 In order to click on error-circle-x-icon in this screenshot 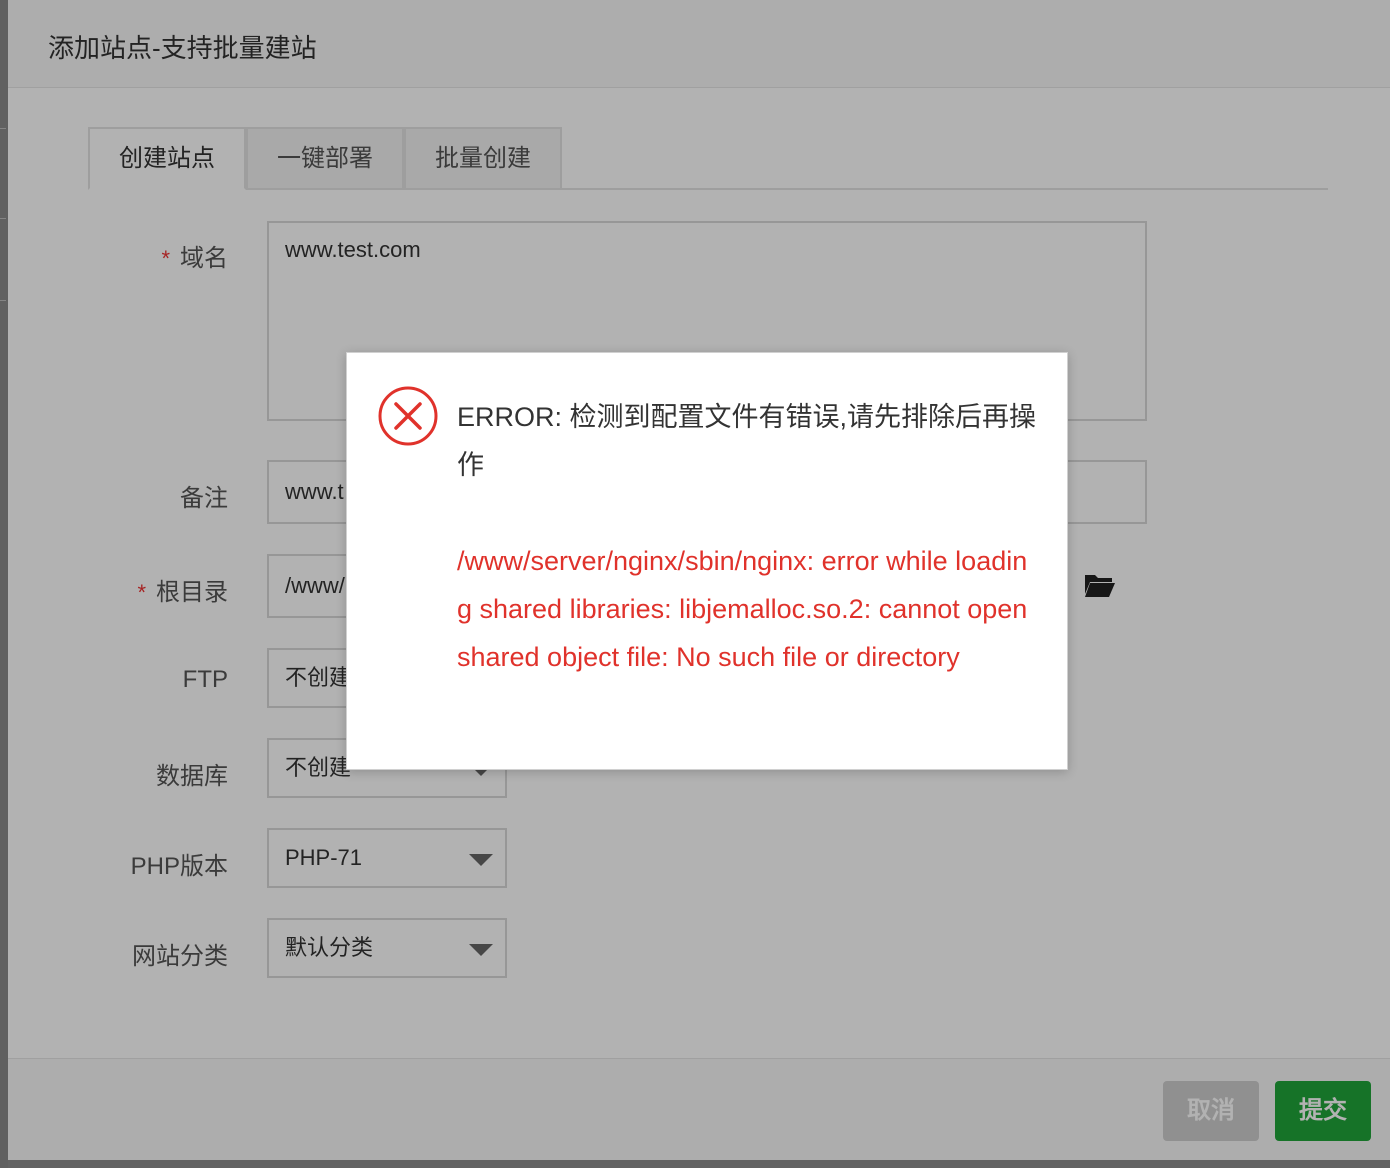, I will do `click(408, 416)`.